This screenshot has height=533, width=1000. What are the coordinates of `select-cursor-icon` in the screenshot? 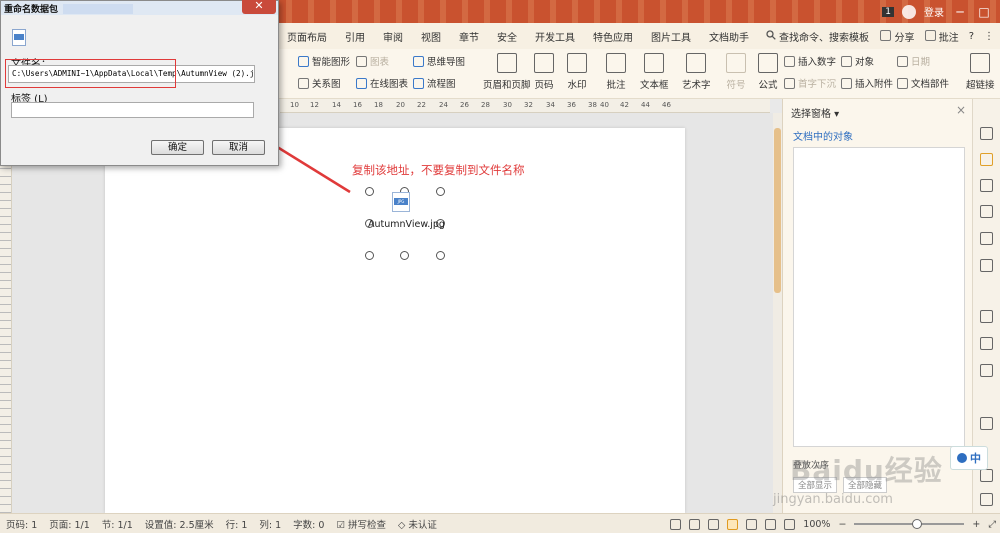 It's located at (986, 159).